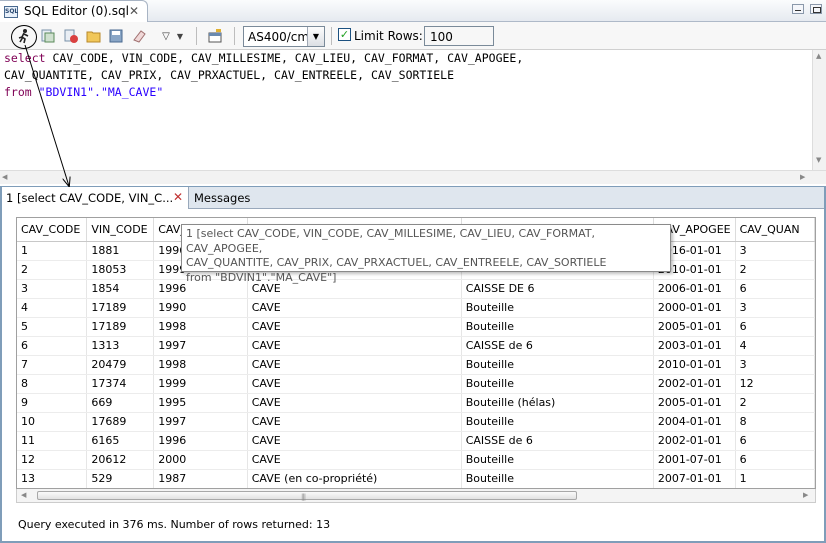  I want to click on history-dropdown: ▽, so click(166, 36).